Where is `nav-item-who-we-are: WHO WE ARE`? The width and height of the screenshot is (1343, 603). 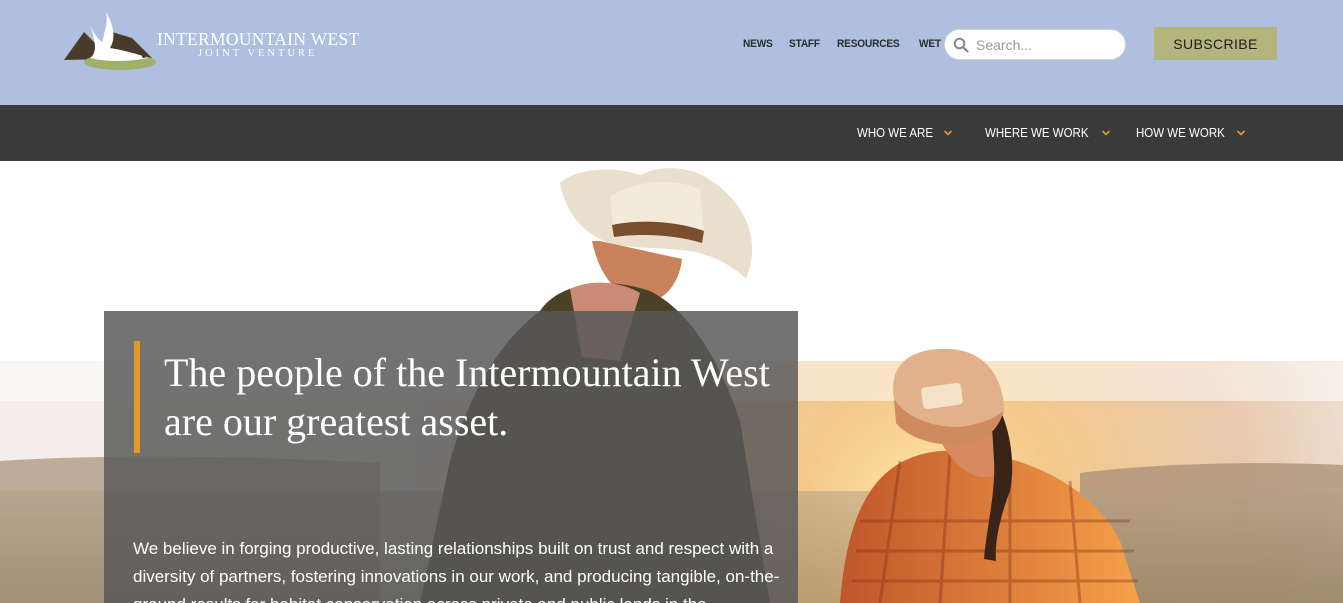
nav-item-who-we-are: WHO WE ARE is located at coordinates (905, 133).